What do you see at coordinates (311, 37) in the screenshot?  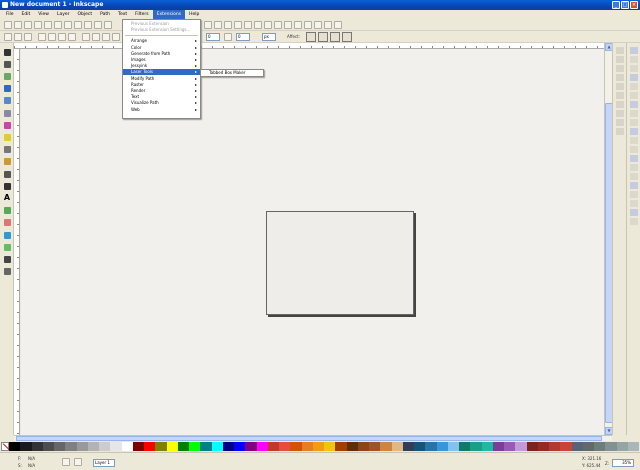 I see `scale-stroke-icon` at bounding box center [311, 37].